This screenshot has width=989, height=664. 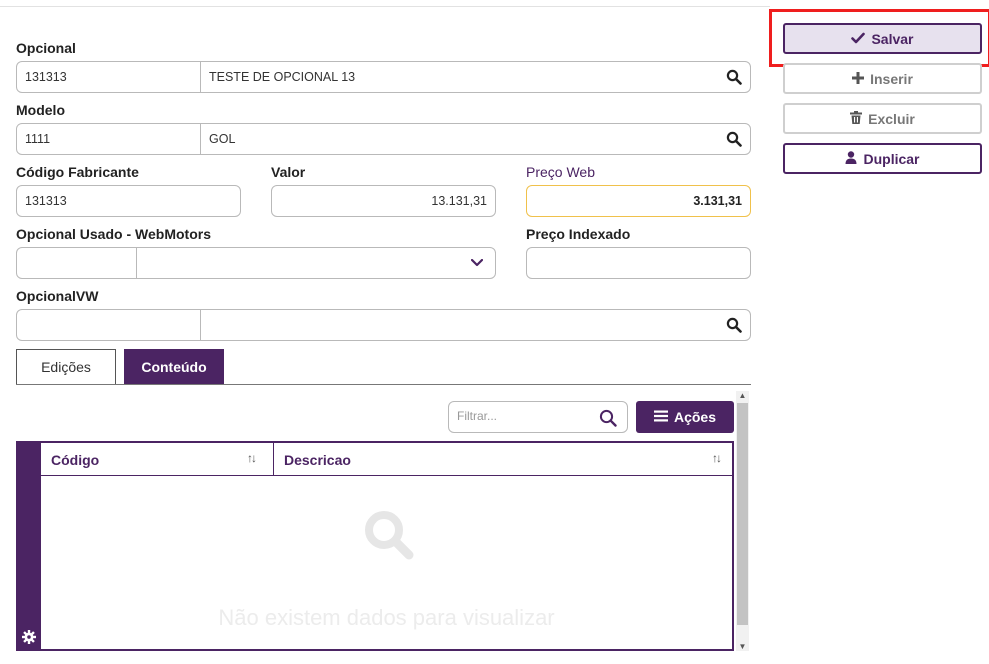 What do you see at coordinates (66, 366) in the screenshot?
I see `tab-edicoes: Edições` at bounding box center [66, 366].